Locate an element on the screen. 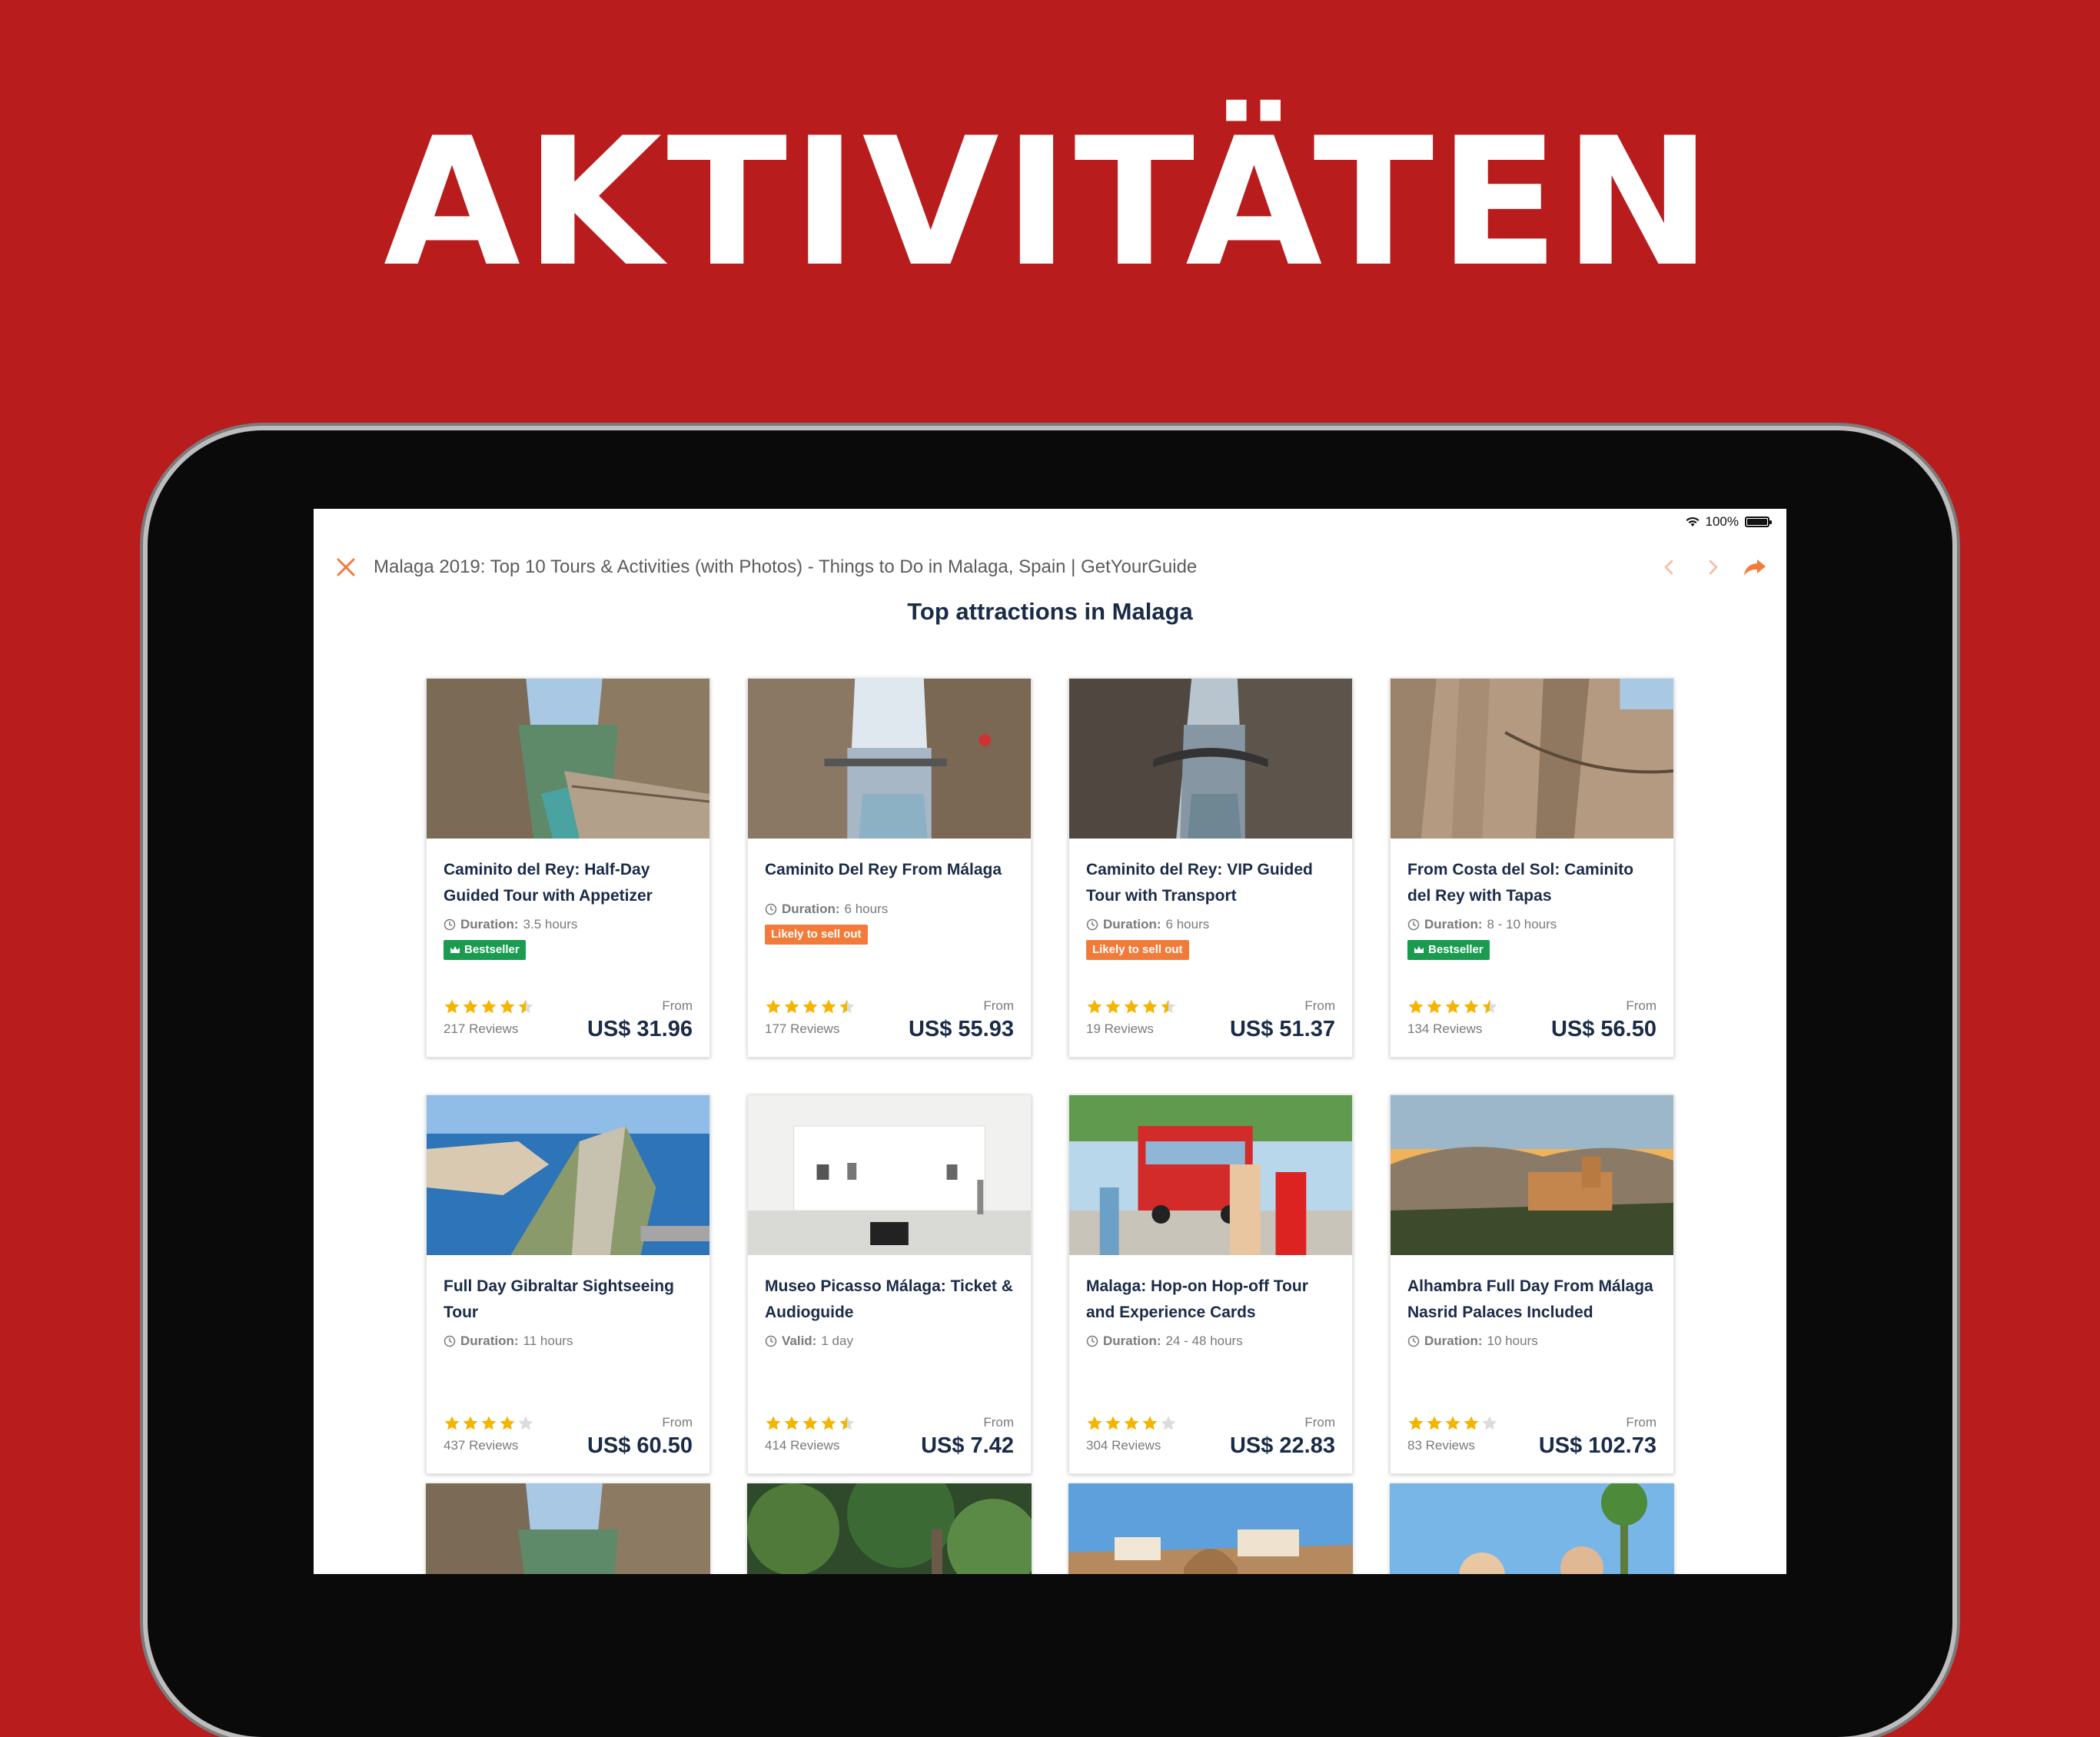 The width and height of the screenshot is (2100, 1737). crown-icon is located at coordinates (455, 950).